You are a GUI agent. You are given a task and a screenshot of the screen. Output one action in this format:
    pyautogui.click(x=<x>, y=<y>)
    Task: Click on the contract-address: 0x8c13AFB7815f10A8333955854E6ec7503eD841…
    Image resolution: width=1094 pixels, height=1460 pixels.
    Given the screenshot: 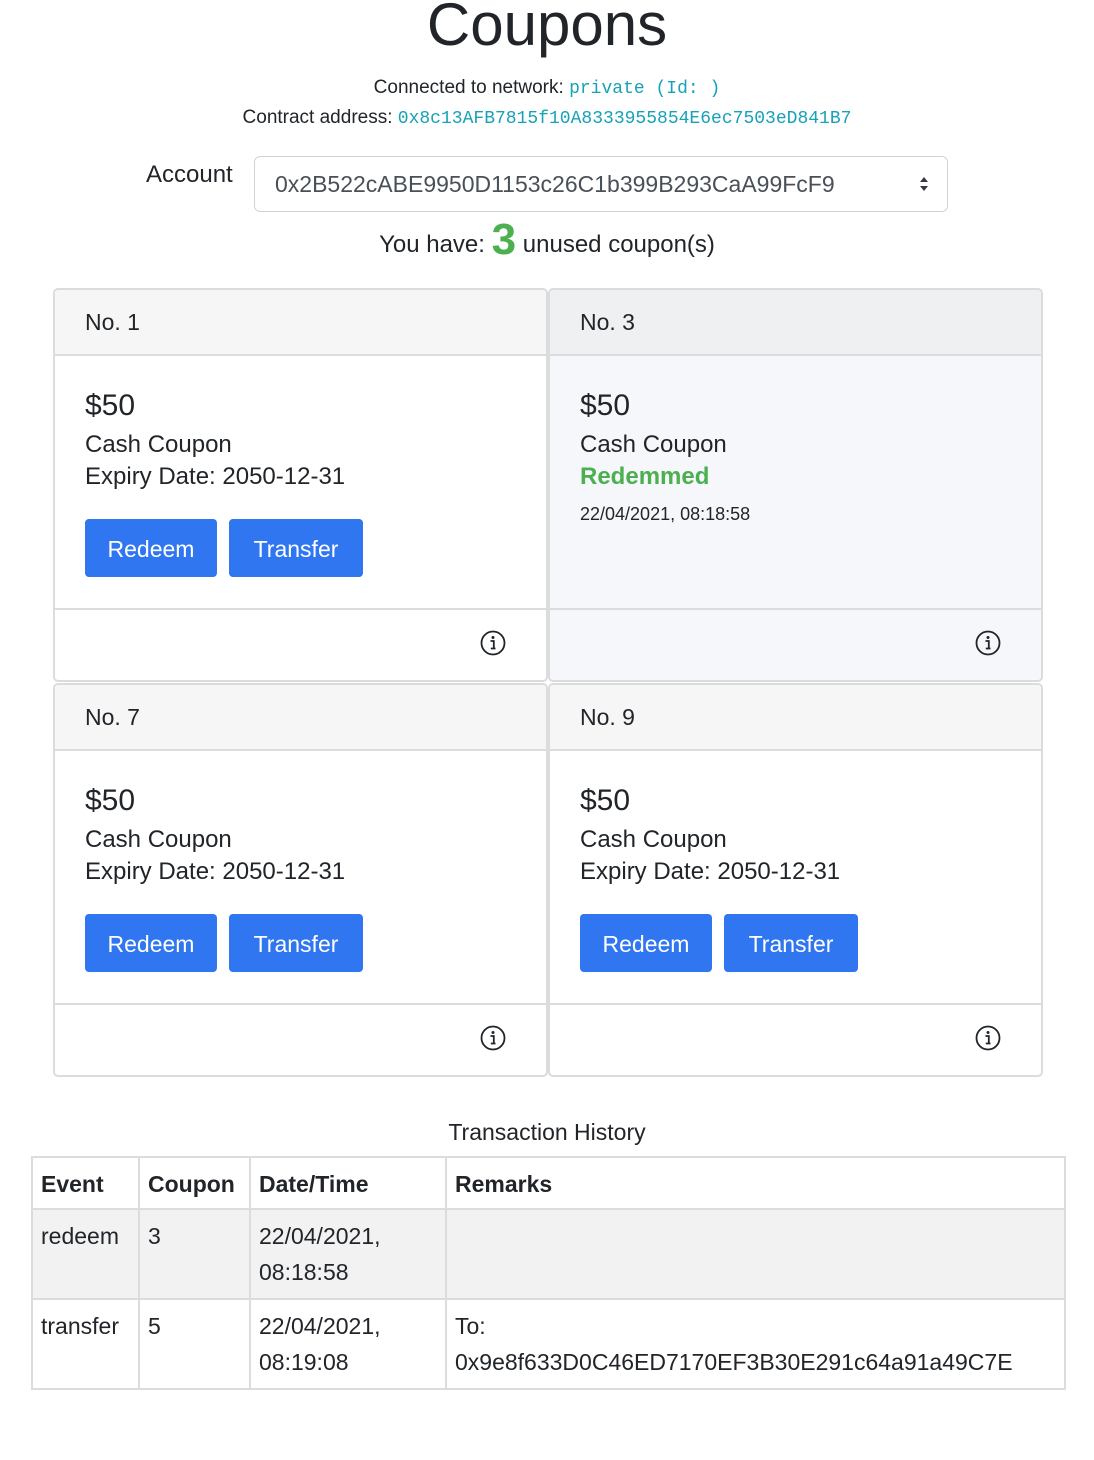 What is the action you would take?
    pyautogui.click(x=624, y=119)
    